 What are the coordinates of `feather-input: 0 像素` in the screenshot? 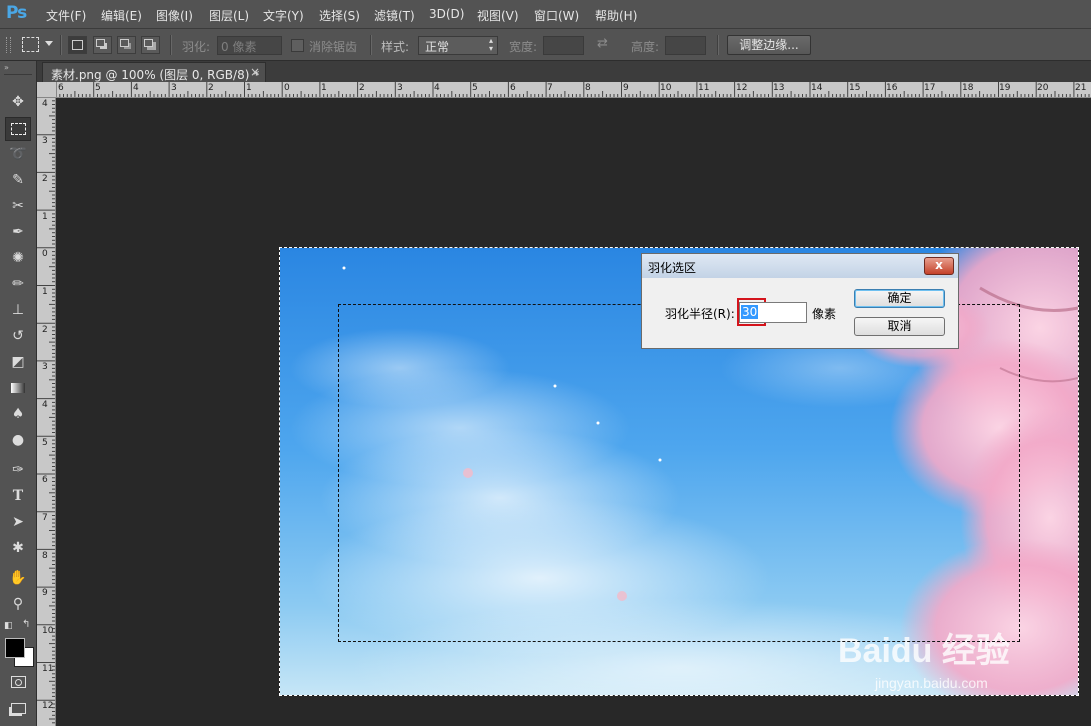 It's located at (249, 45).